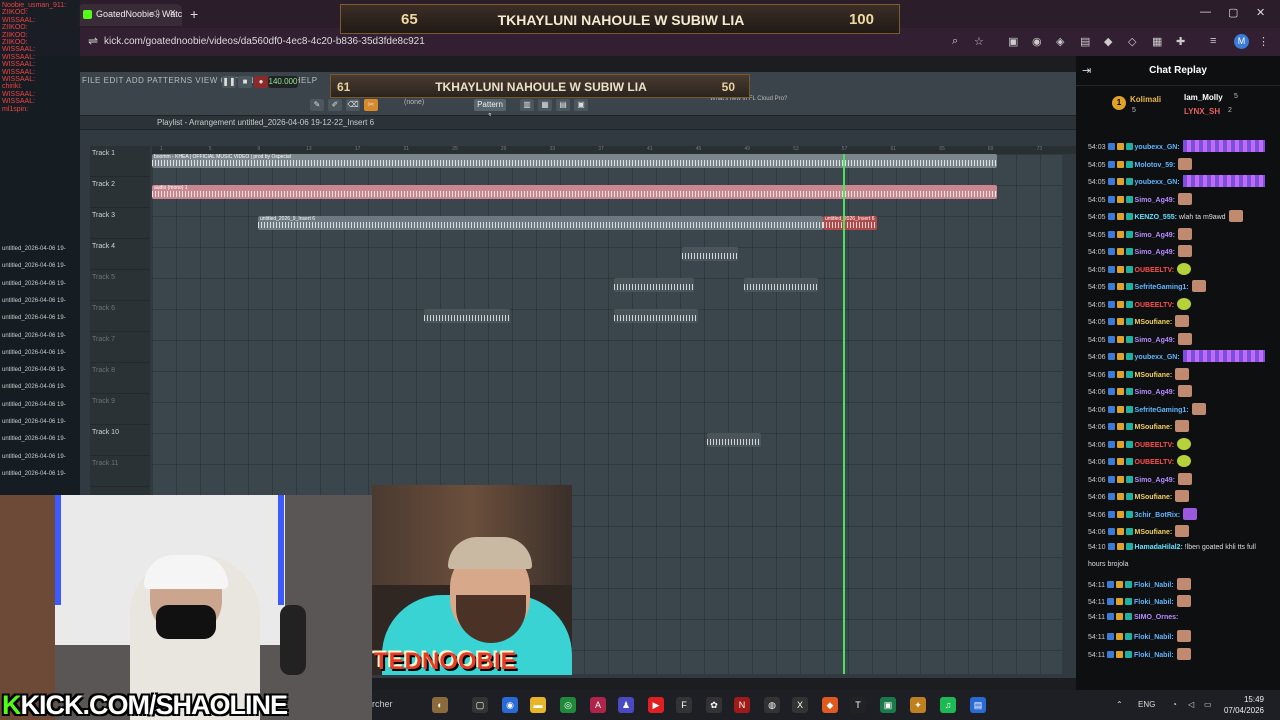 Image resolution: width=1280 pixels, height=720 pixels. Describe the element at coordinates (850, 223) in the screenshot. I see `audio-clip: untitled_2026_Insert 6` at that location.